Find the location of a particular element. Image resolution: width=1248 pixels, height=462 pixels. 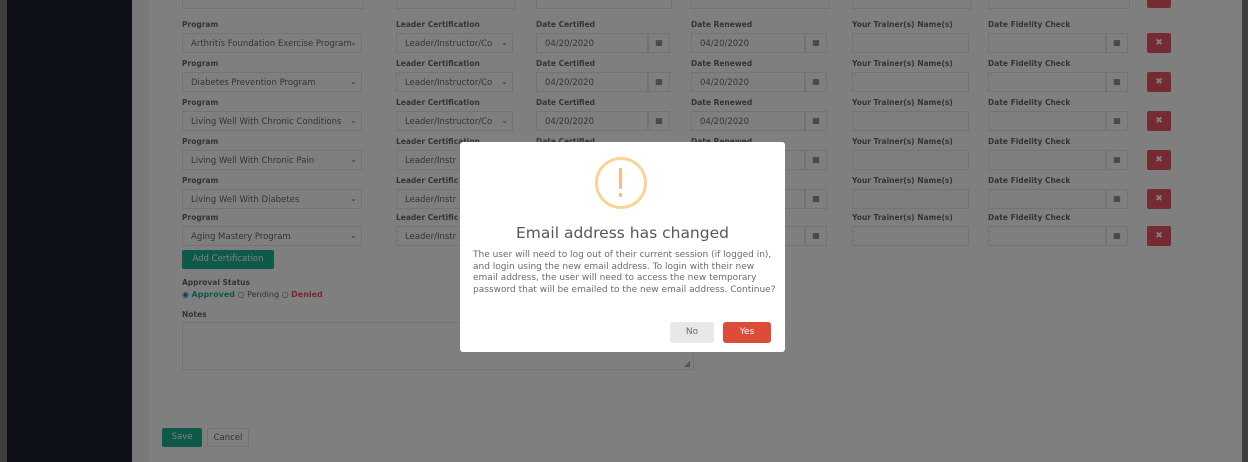

warning-icon is located at coordinates (621, 183).